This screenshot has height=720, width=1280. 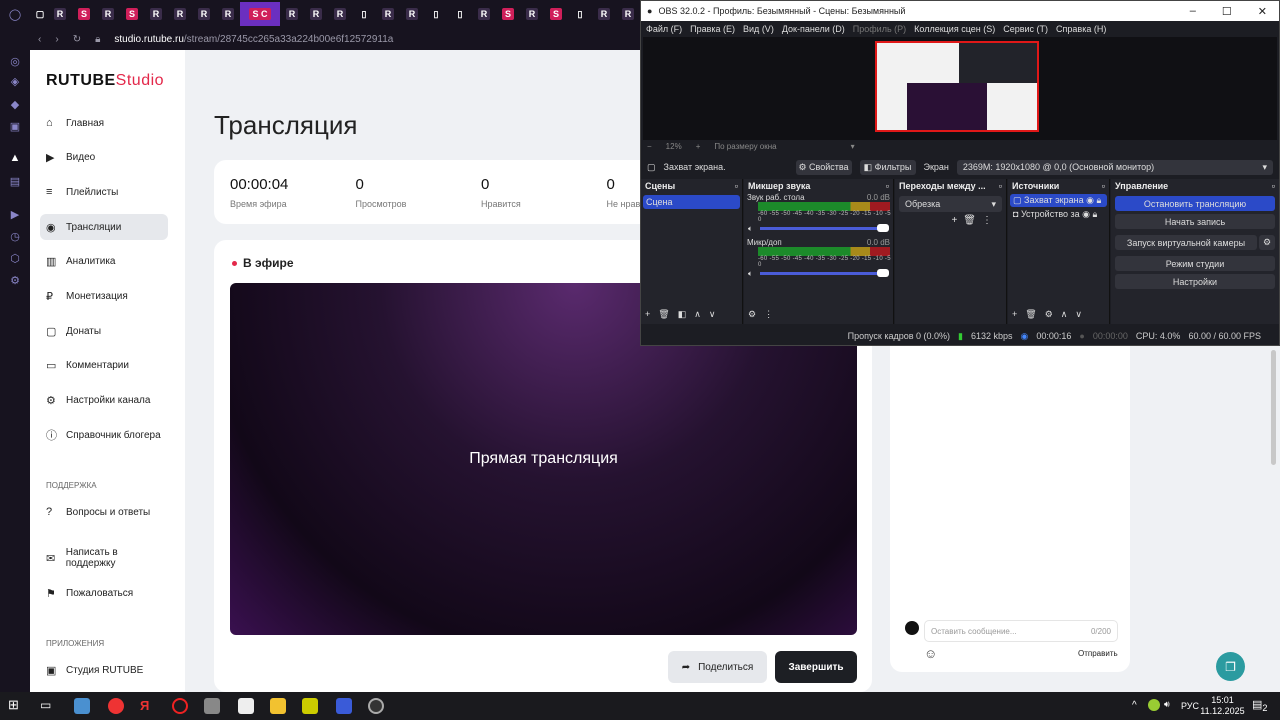 I want to click on player-icon: ▶, so click(x=15, y=215).